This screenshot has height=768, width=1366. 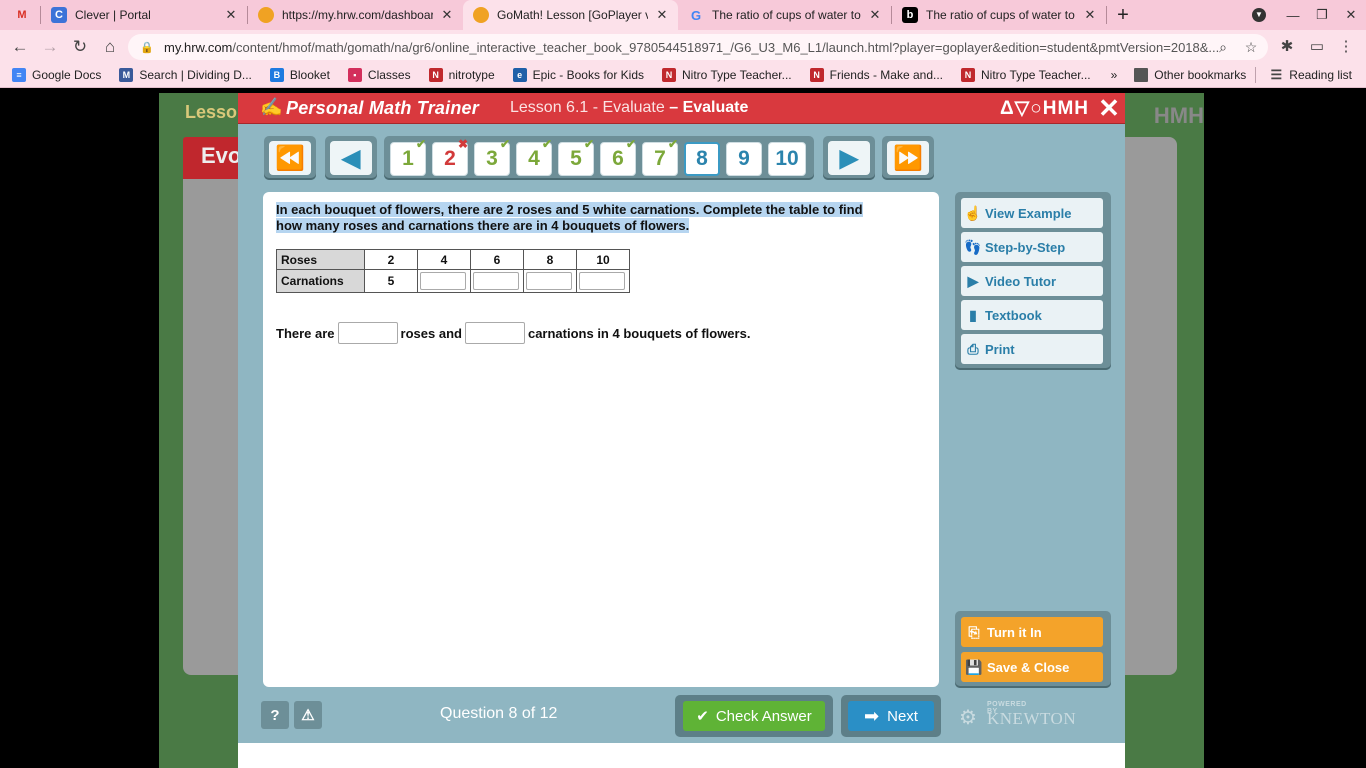 I want to click on video-tutor-button: ▶ Video Tutor, so click(x=1032, y=281).